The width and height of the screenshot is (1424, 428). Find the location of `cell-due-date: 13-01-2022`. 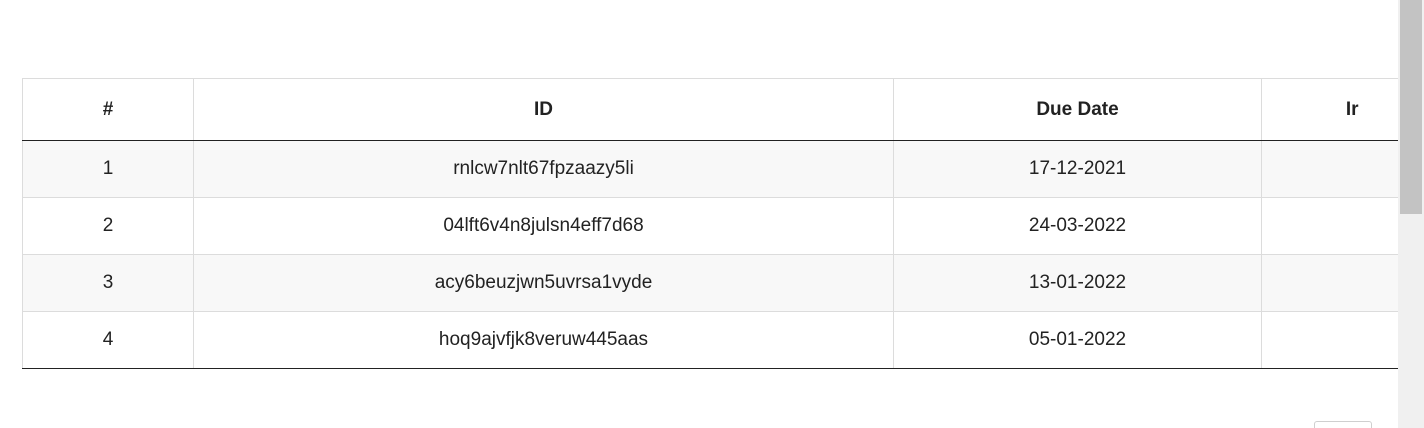

cell-due-date: 13-01-2022 is located at coordinates (1077, 283).